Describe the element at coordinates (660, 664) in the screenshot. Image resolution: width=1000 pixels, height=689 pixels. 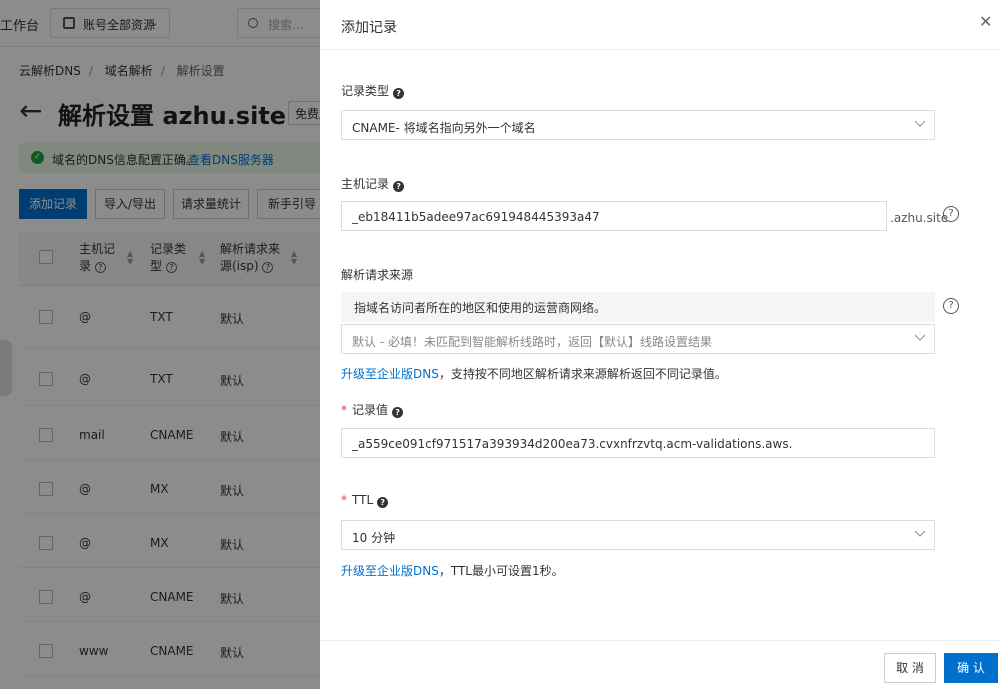
I see `drawer-footer: 取 消 确 认` at that location.